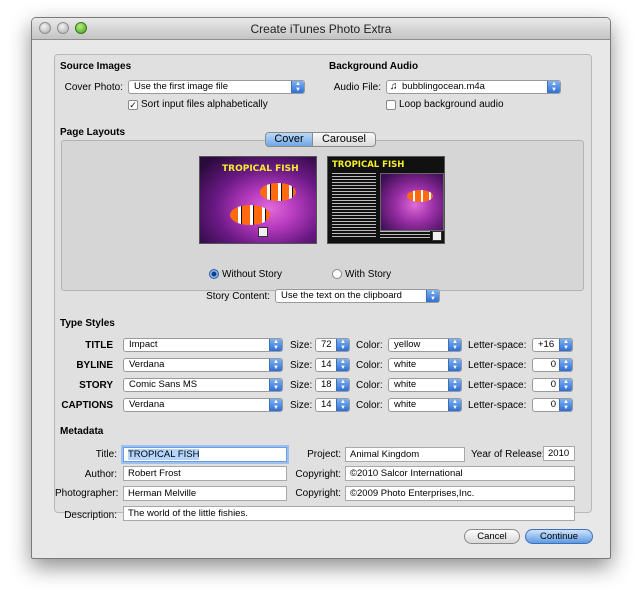 The width and height of the screenshot is (640, 601). I want to click on font-value: Comic Sans MS, so click(163, 384).